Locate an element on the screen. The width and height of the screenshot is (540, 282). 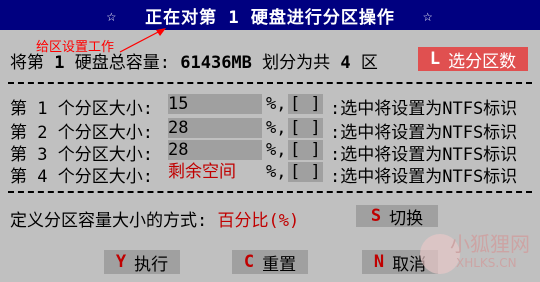
disk-size: 61436MB is located at coordinates (216, 63).